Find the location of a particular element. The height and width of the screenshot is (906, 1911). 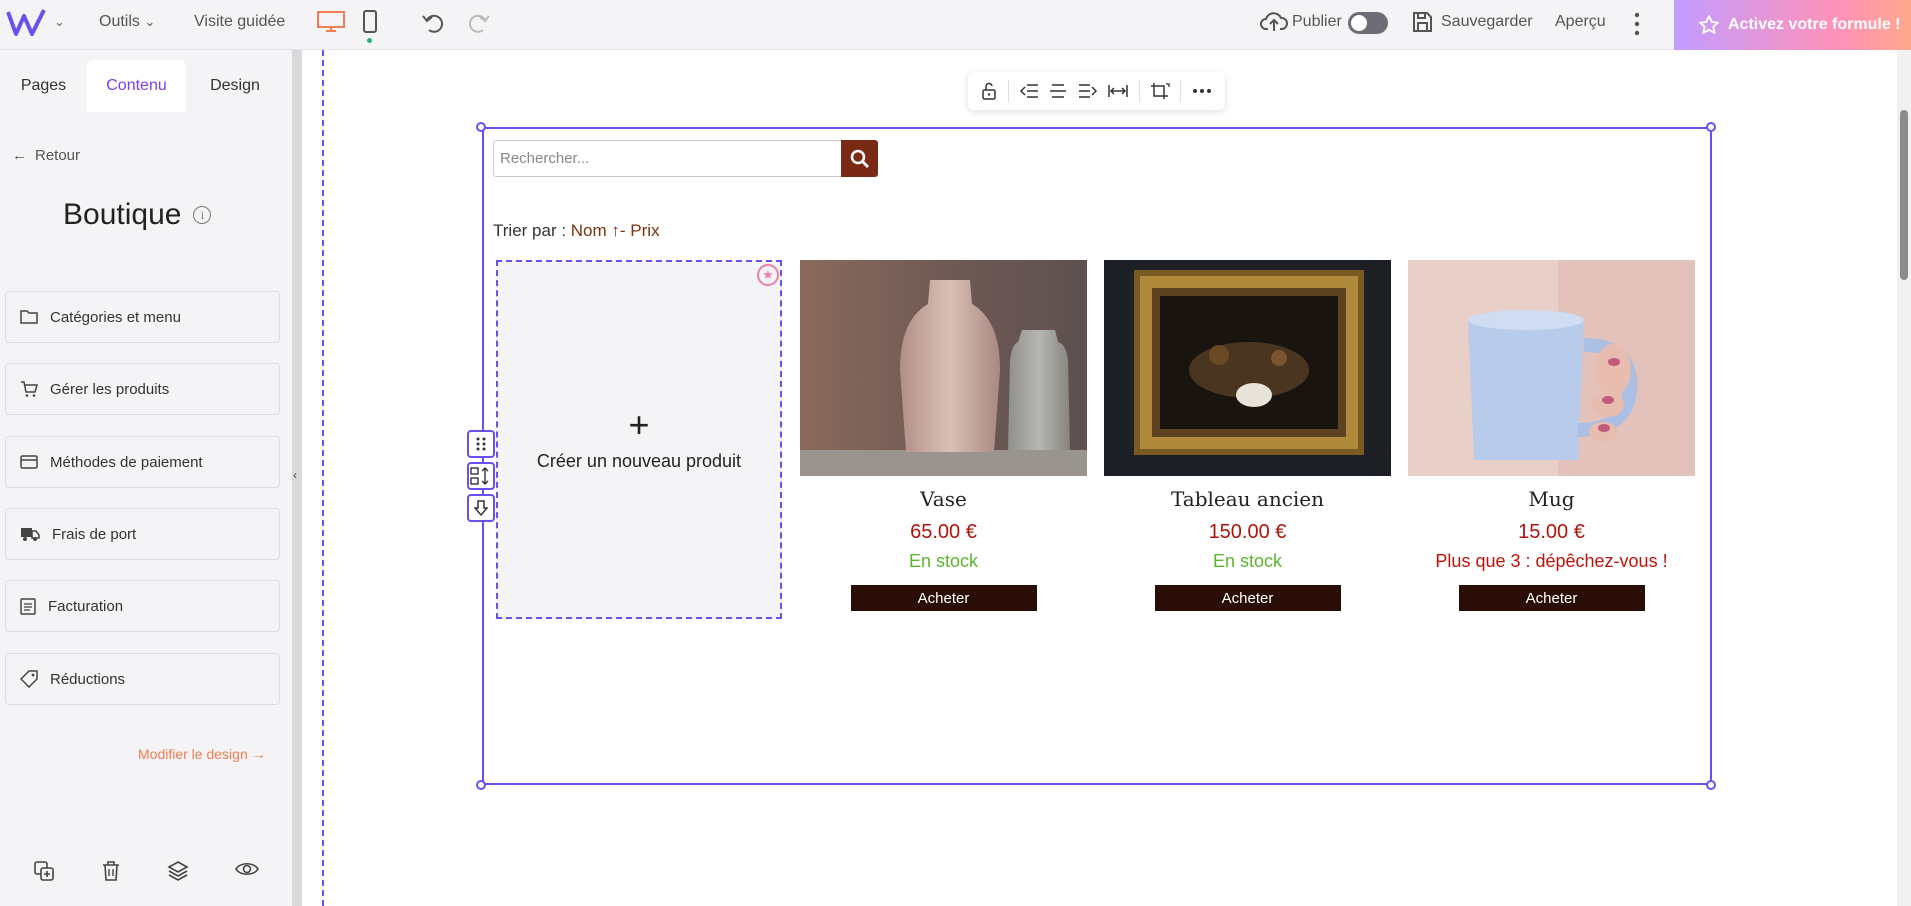

height-adjust-icon is located at coordinates (481, 476).